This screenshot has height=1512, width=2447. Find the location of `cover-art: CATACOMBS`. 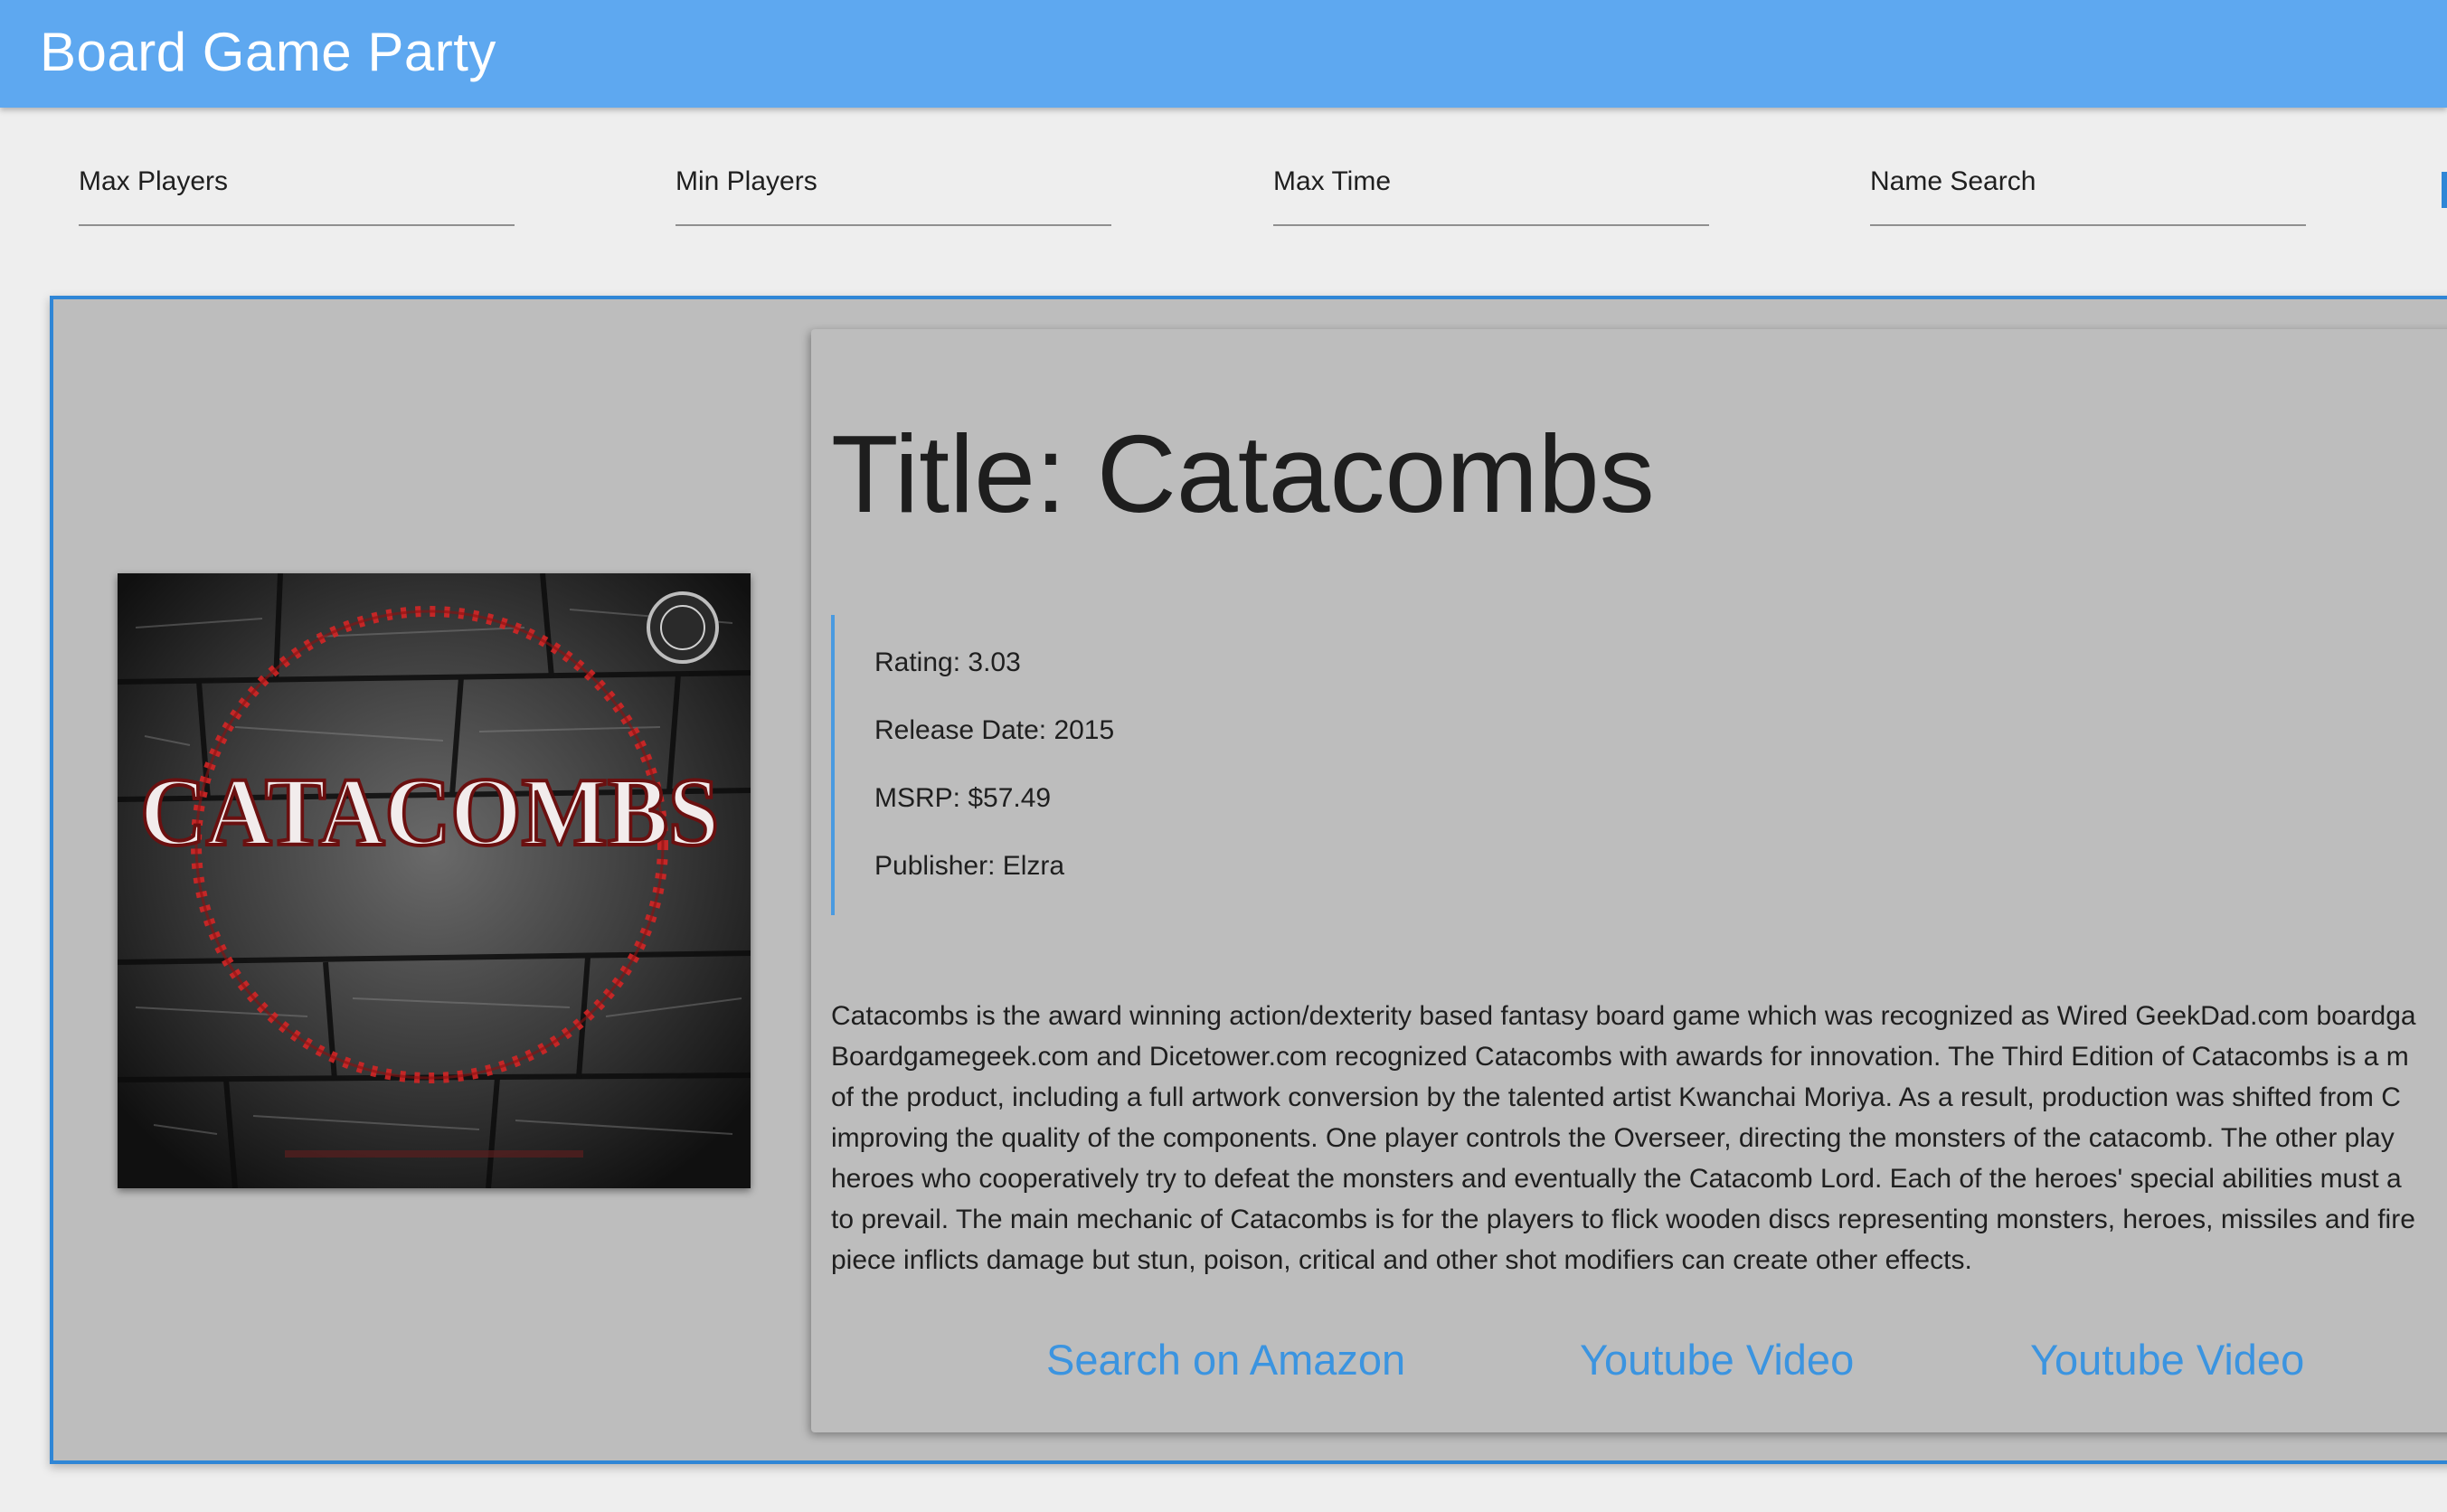

cover-art: CATACOMBS is located at coordinates (434, 880).